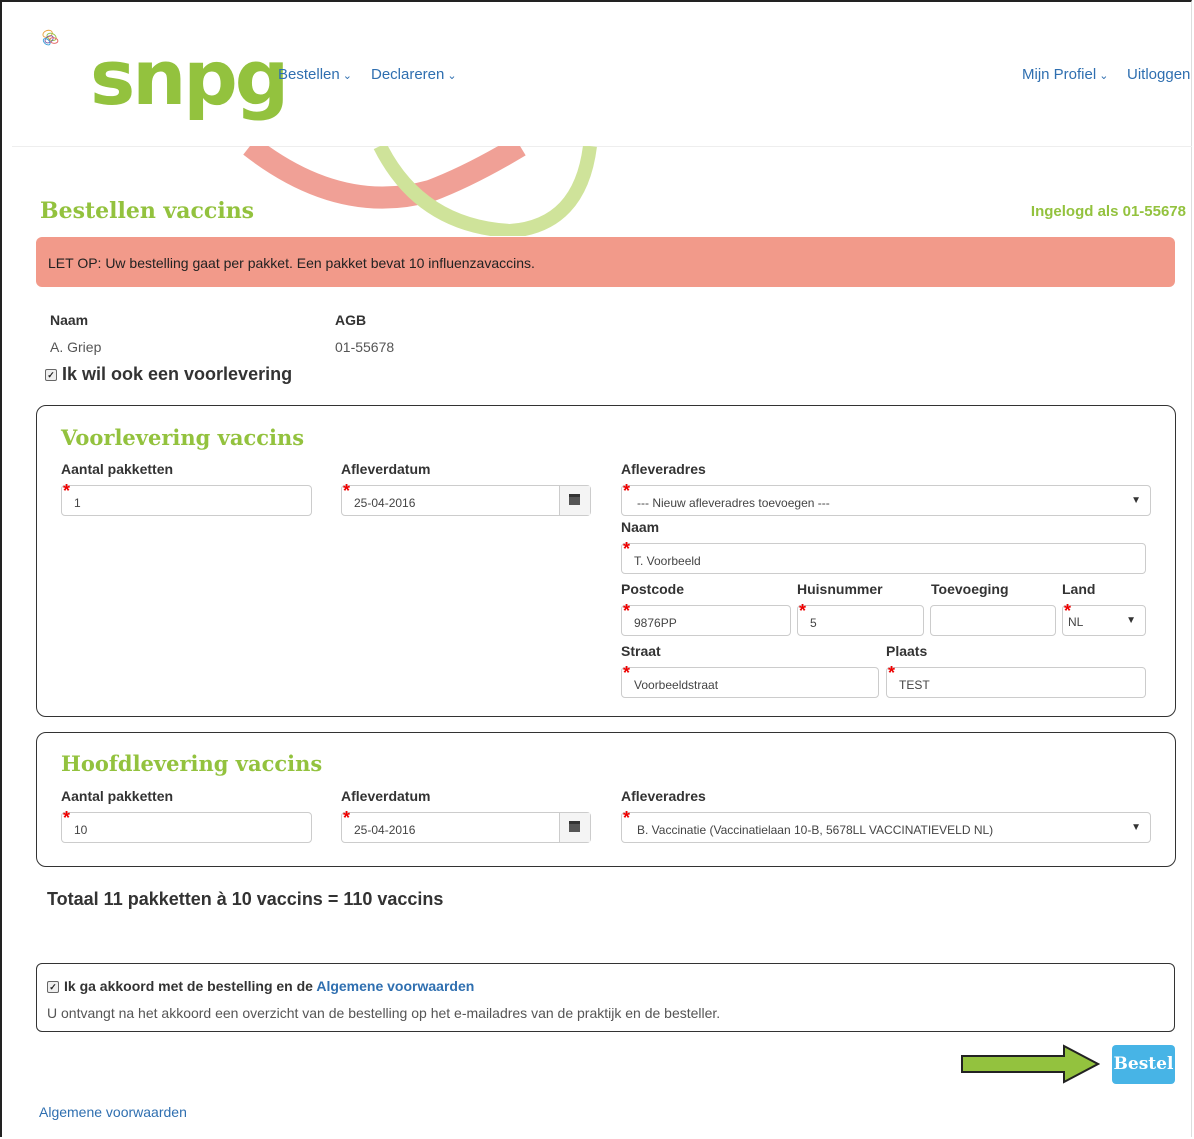  Describe the element at coordinates (177, 374) in the screenshot. I see `voorlevering-checkbox-label: Ik wil ook een voorlevering` at that location.